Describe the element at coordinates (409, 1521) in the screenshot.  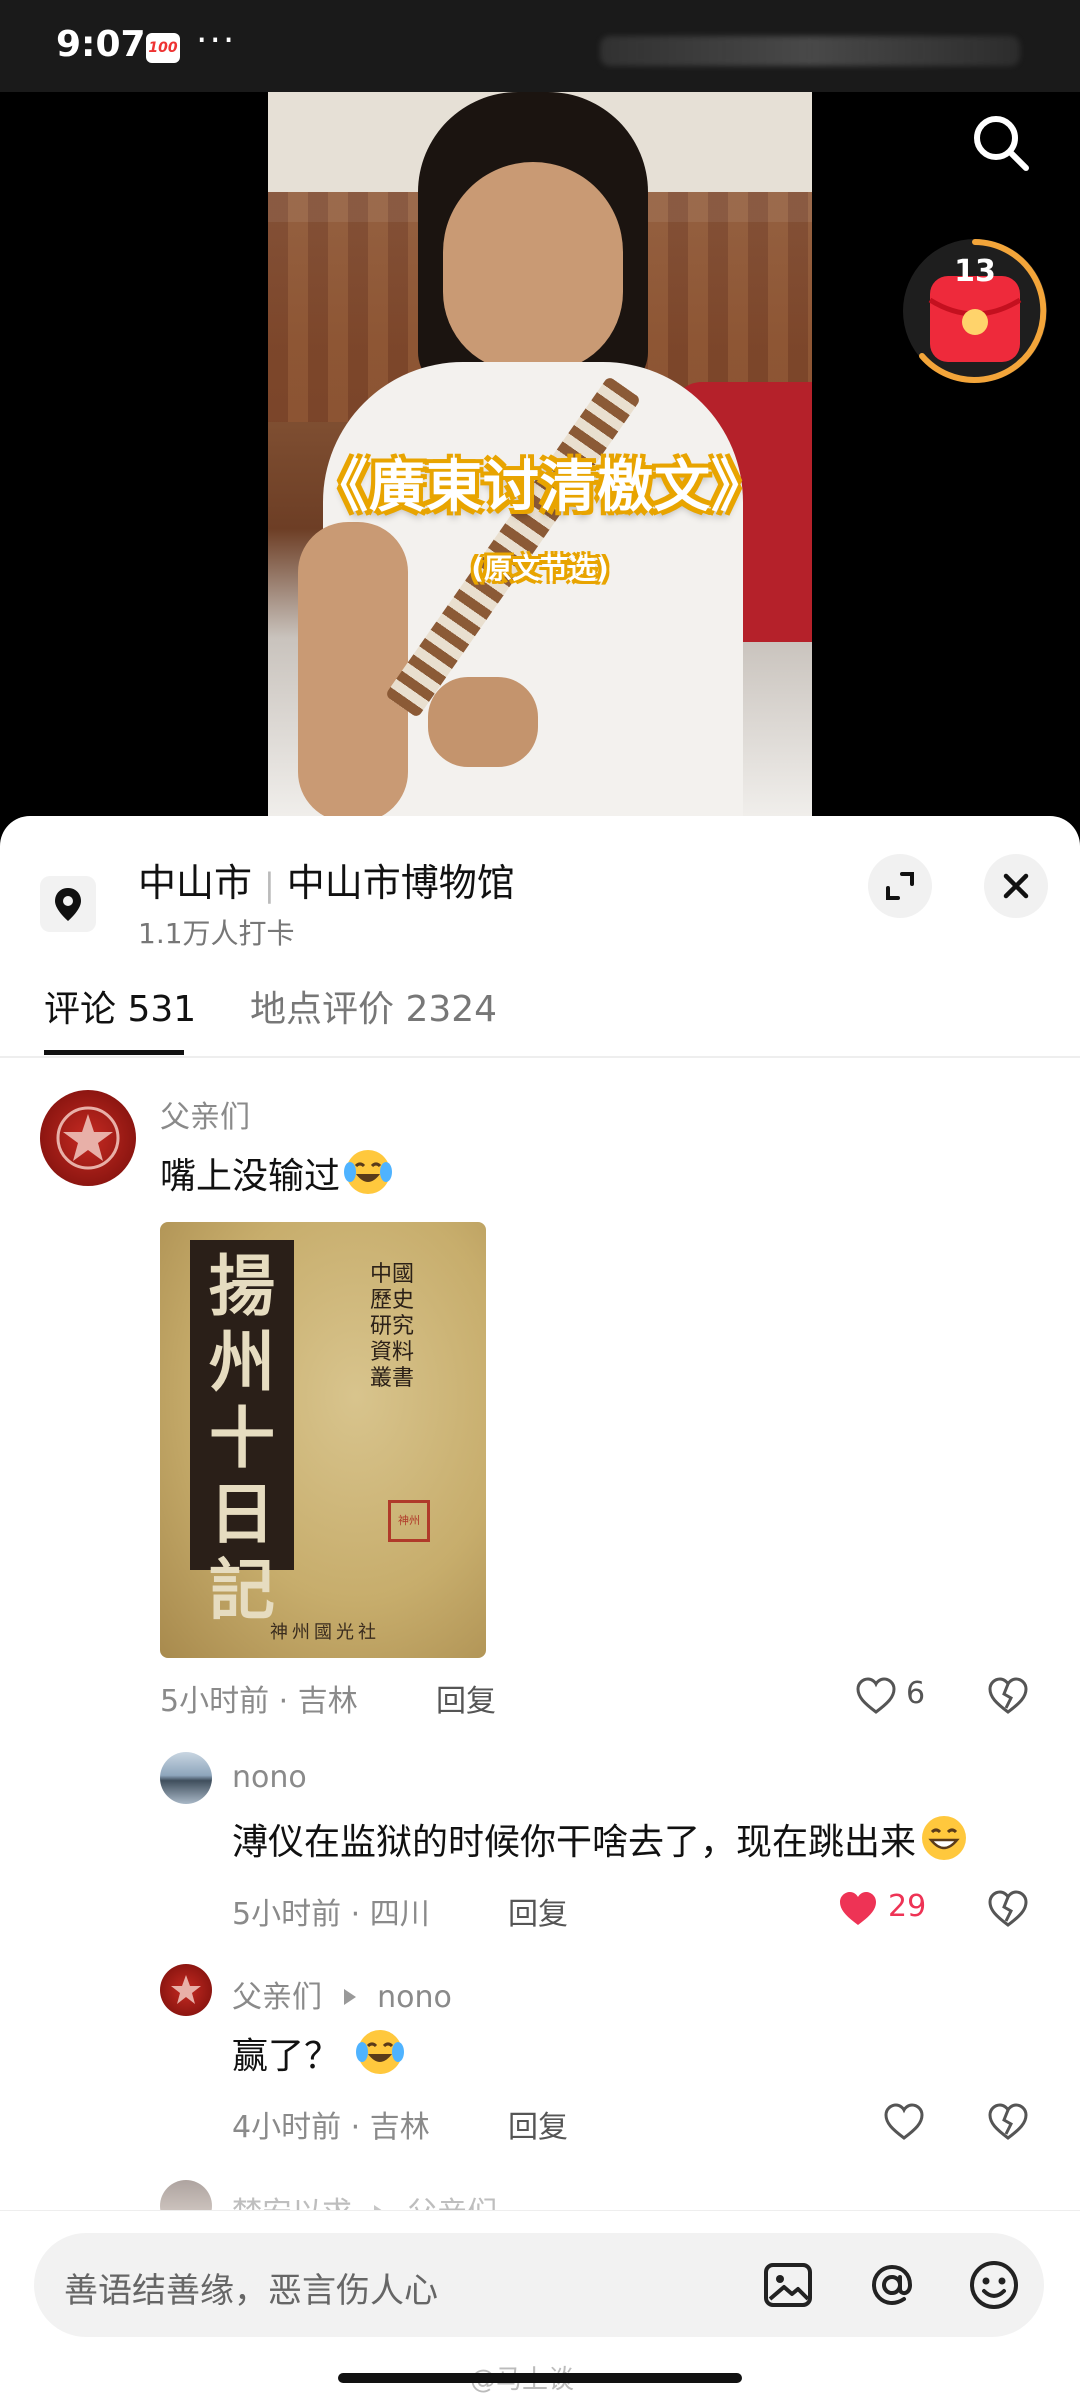
I see `book-seal: 神州` at that location.